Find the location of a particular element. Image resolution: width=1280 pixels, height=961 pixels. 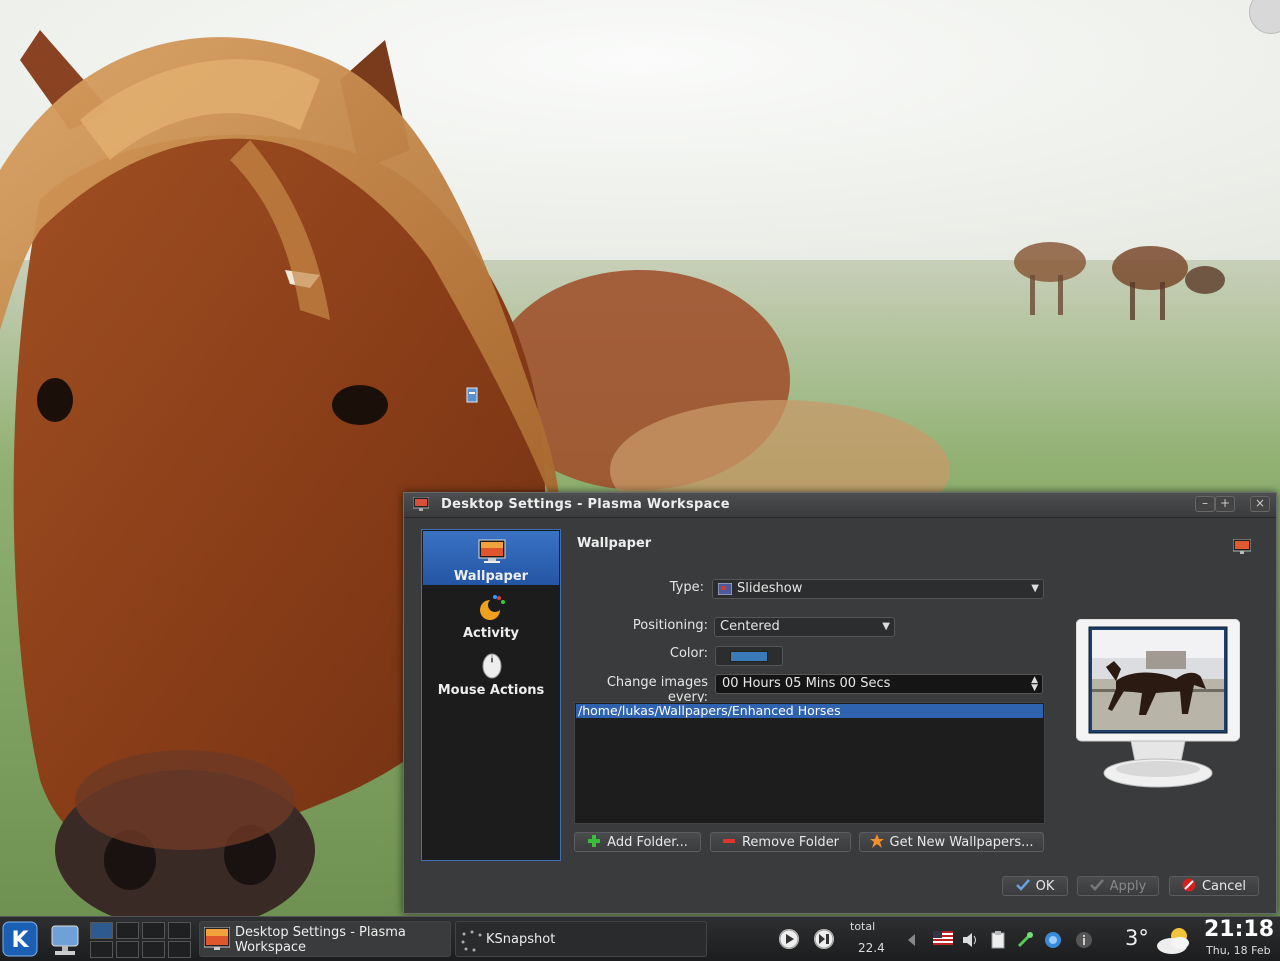

device-notifier-icon is located at coordinates (1025, 940).